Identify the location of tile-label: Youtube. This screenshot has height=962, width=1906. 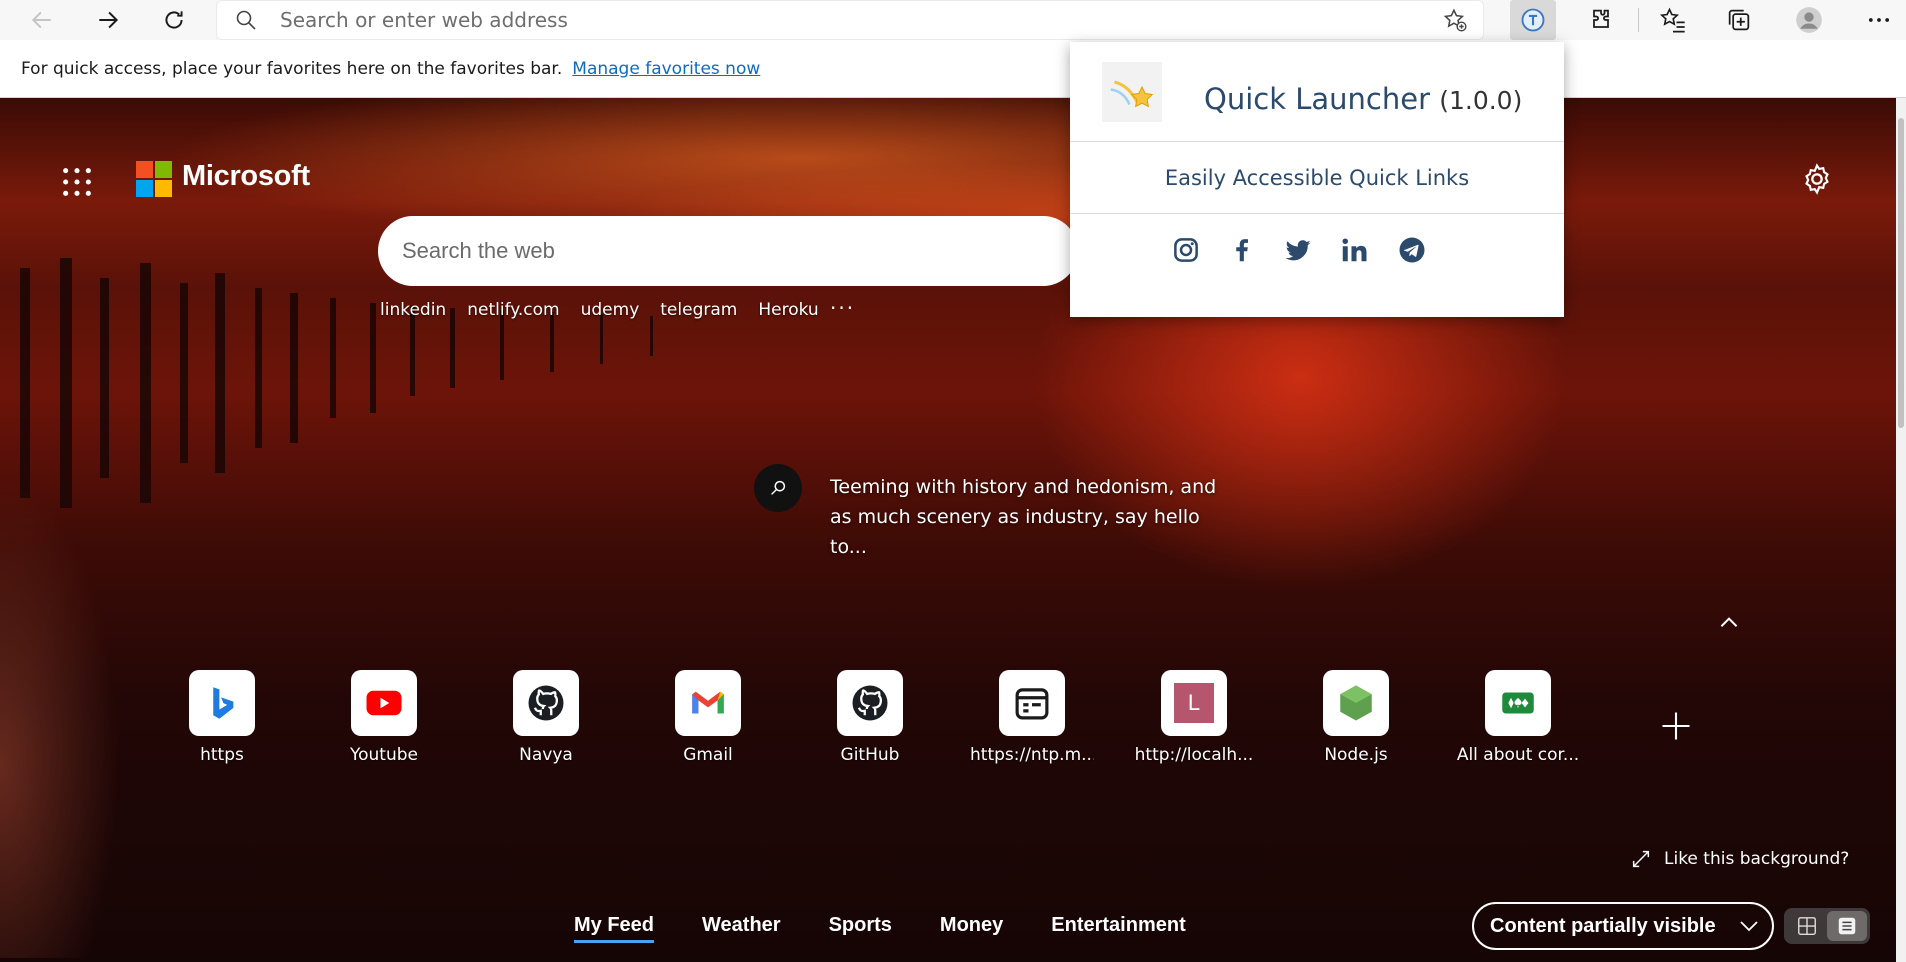
(384, 755).